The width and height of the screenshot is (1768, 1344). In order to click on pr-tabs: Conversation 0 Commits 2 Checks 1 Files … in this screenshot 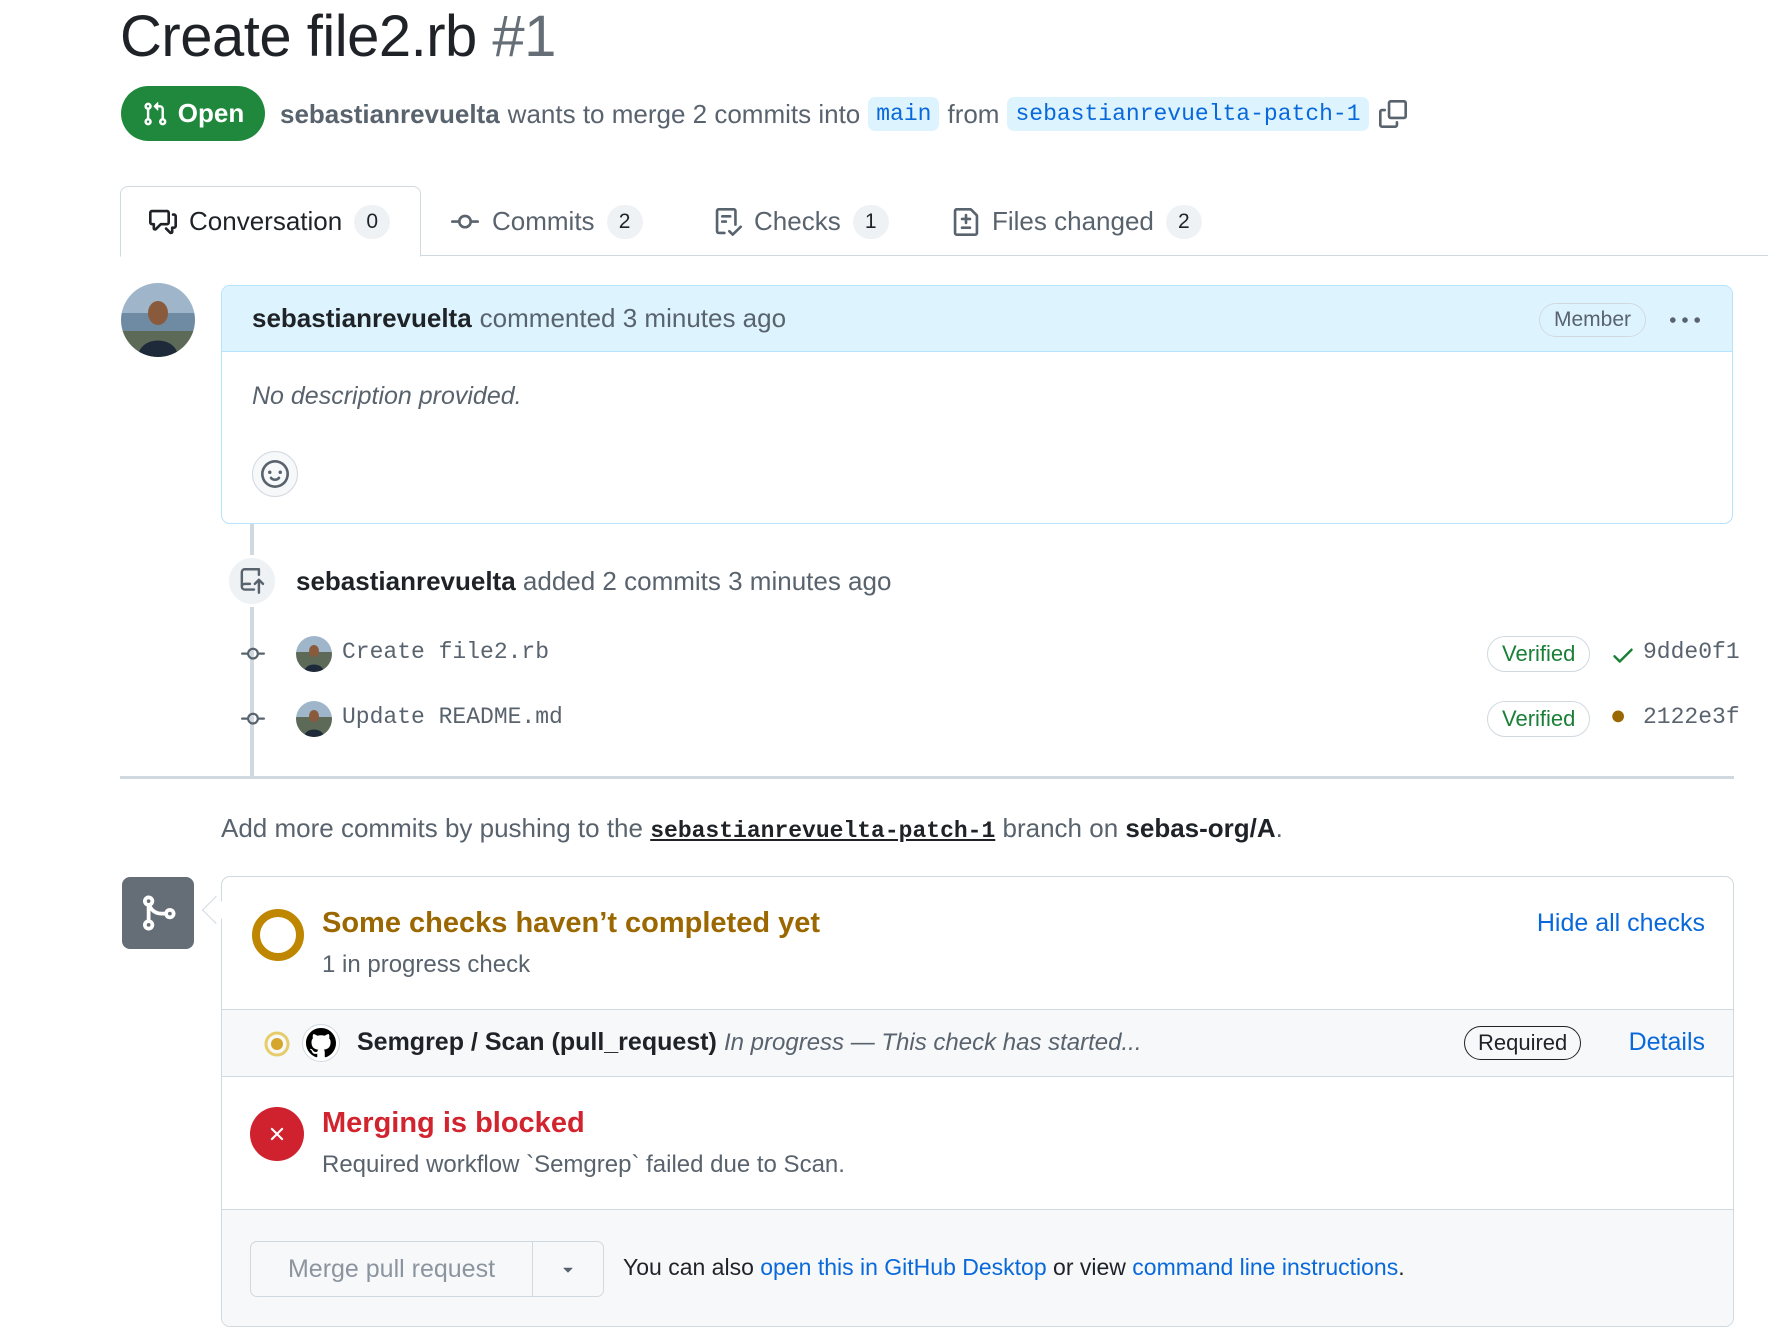, I will do `click(944, 221)`.